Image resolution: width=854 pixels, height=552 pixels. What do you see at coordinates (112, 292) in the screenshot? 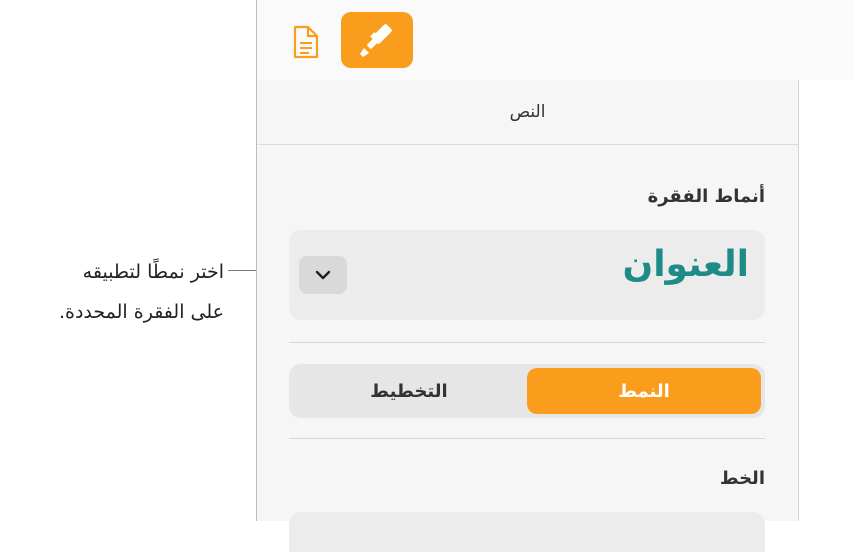
I see `callout-text: اختر نمطًا لتطبيقه على الفقرة المحددة.` at bounding box center [112, 292].